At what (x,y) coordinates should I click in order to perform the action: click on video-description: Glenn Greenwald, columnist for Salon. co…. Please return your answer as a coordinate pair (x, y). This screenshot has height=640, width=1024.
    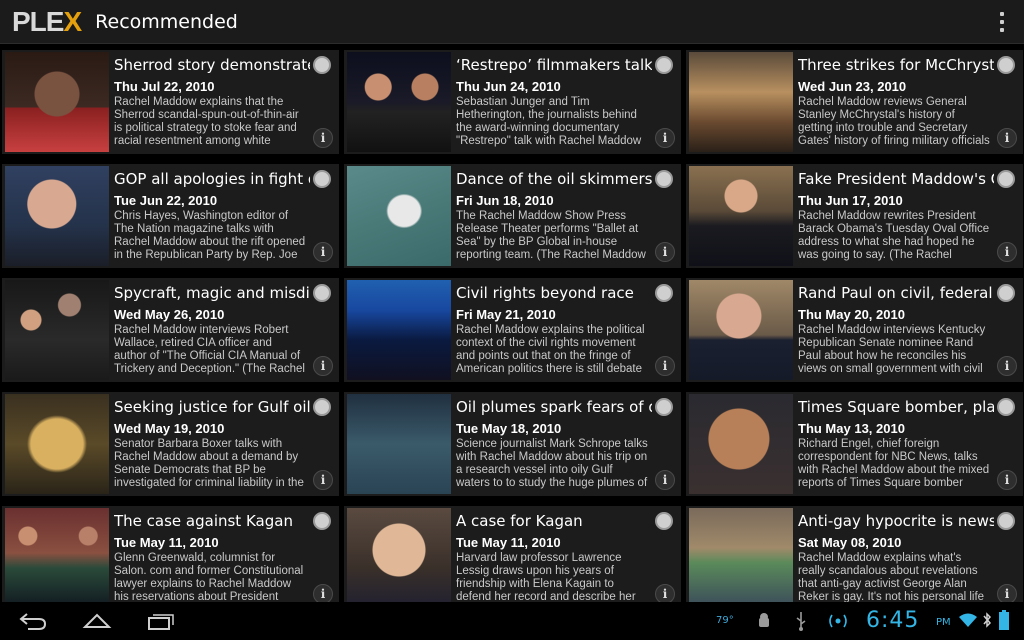
    Looking at the image, I should click on (209, 577).